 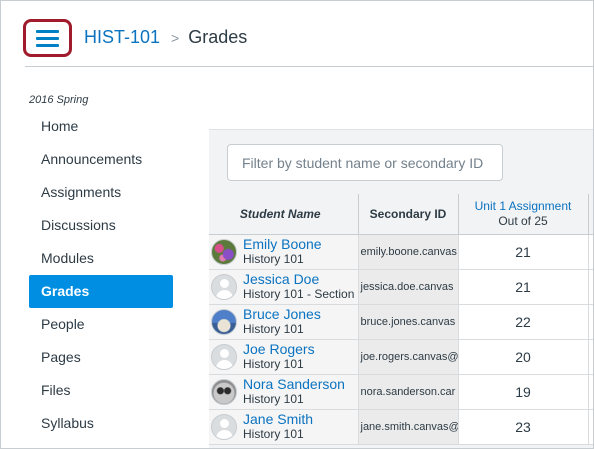 I want to click on sidebar-item-files: Files, so click(x=101, y=390).